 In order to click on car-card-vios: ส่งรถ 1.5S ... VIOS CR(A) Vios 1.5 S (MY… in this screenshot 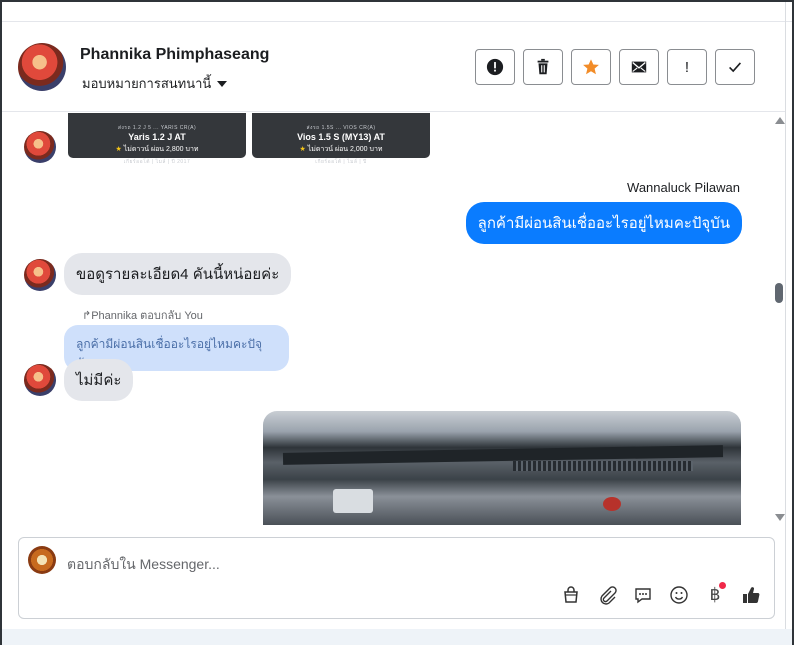, I will do `click(341, 139)`.